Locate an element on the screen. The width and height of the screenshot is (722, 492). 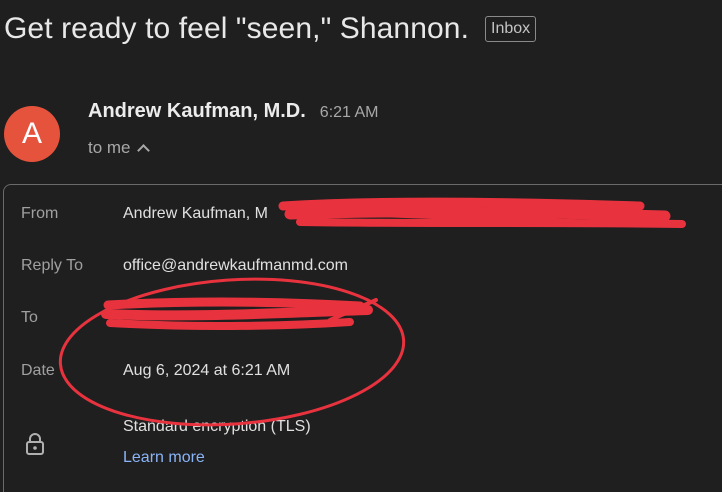
recipient-toggle: to me is located at coordinates (119, 148).